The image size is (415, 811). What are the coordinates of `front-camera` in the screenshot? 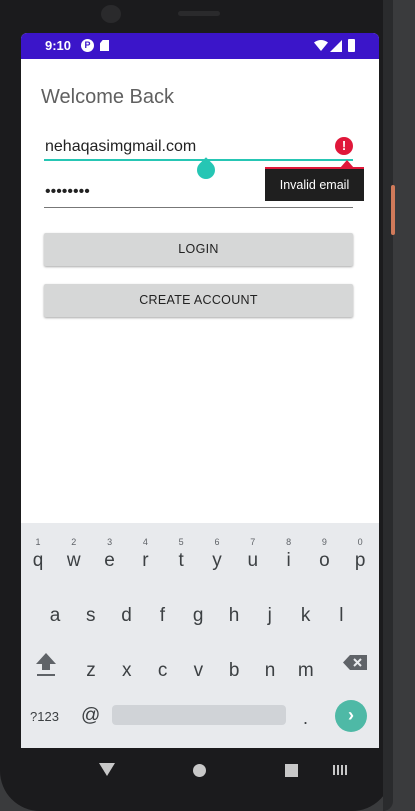 It's located at (111, 14).